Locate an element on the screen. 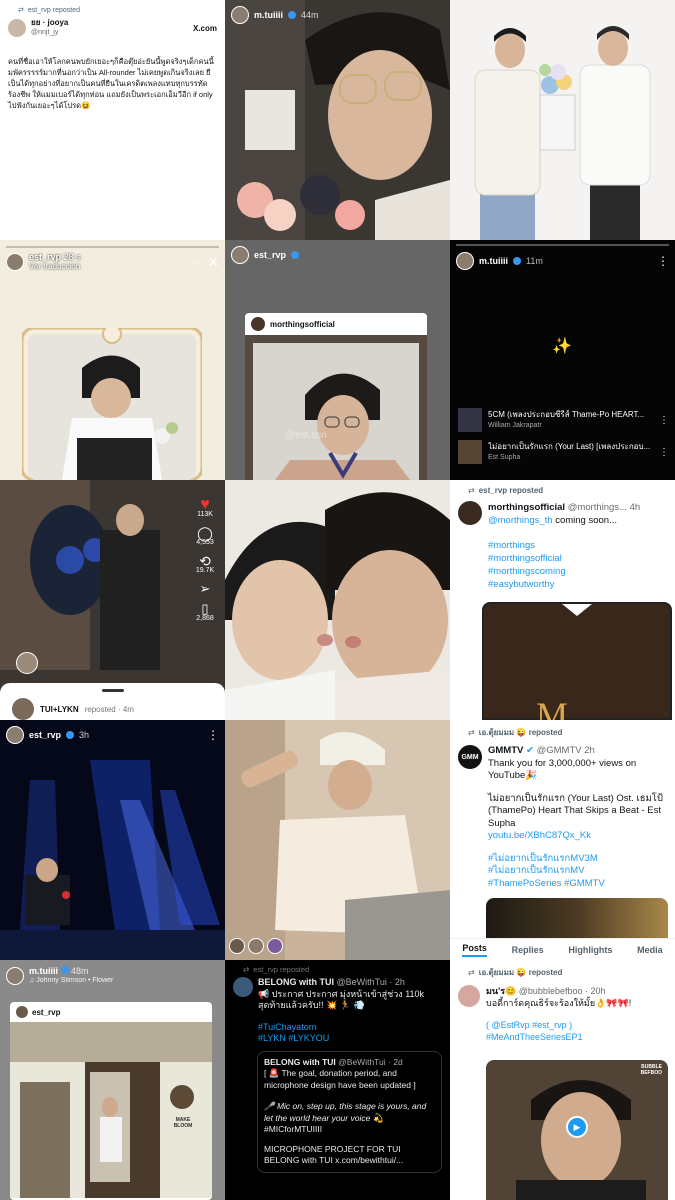 Image resolution: width=675 pixels, height=1200 pixels. close-icon: ✕ is located at coordinates (213, 262).